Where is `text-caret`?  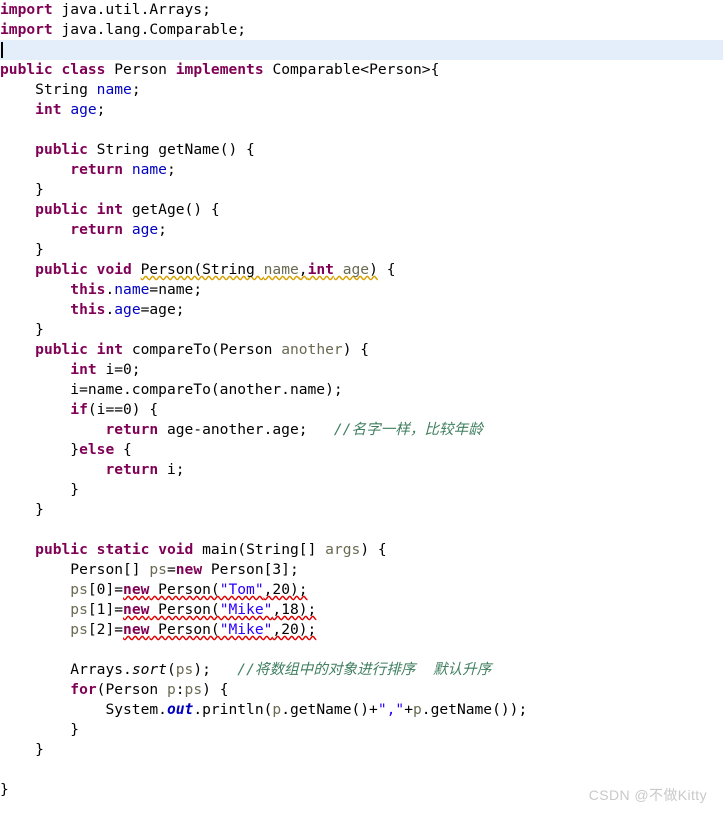
text-caret is located at coordinates (2, 50).